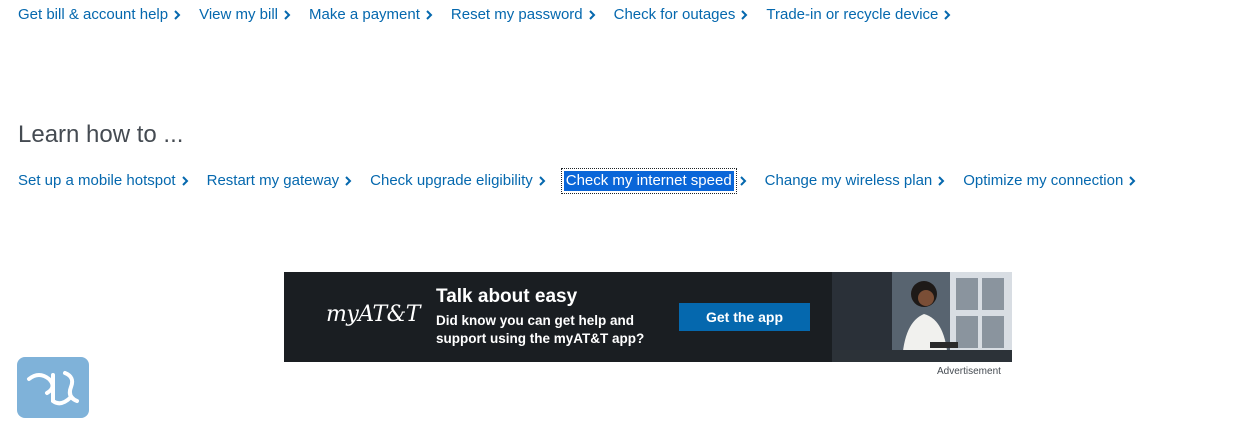  Describe the element at coordinates (744, 317) in the screenshot. I see `get-the-app-button: Get the app` at that location.